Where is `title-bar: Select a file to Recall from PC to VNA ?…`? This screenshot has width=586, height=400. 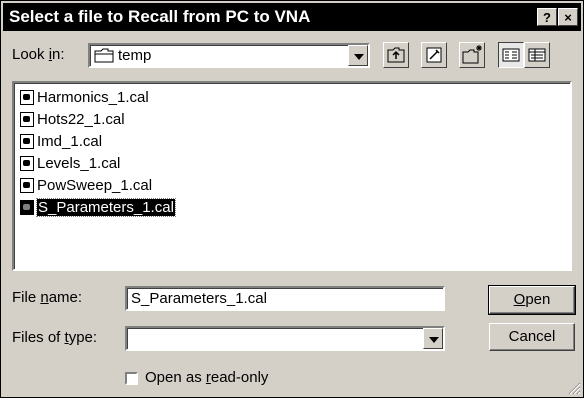 title-bar: Select a file to Recall from PC to VNA ?… is located at coordinates (292, 17).